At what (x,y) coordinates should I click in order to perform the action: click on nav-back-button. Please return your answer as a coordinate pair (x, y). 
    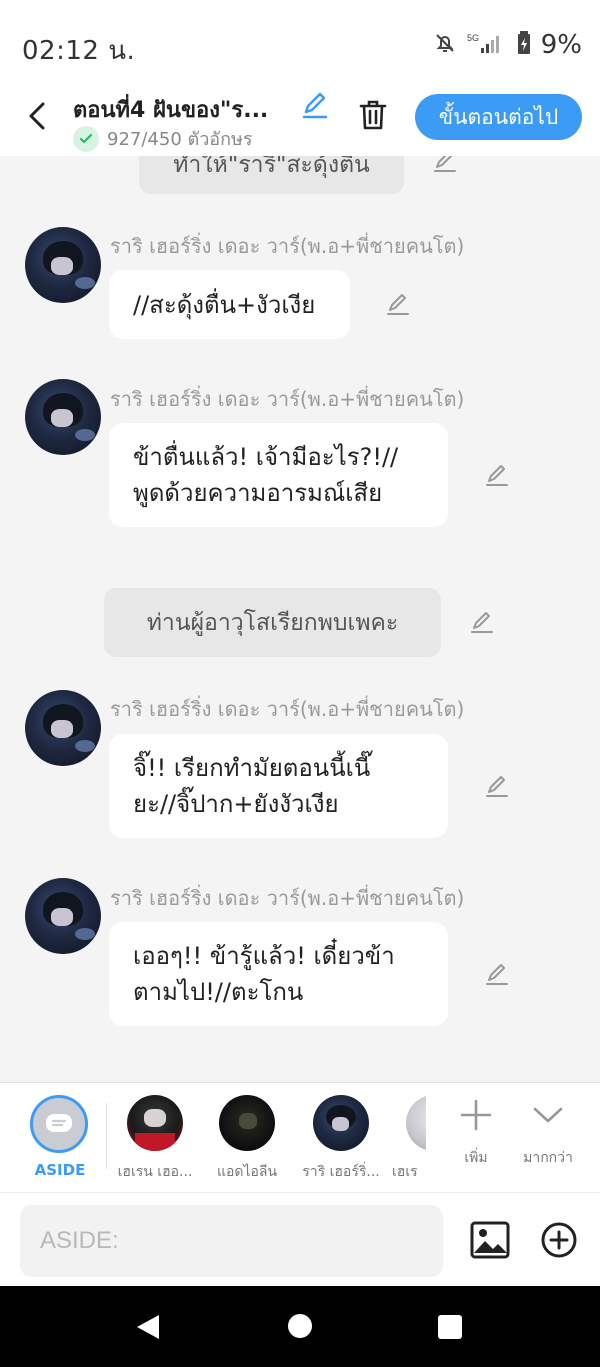
    Looking at the image, I should click on (148, 1329).